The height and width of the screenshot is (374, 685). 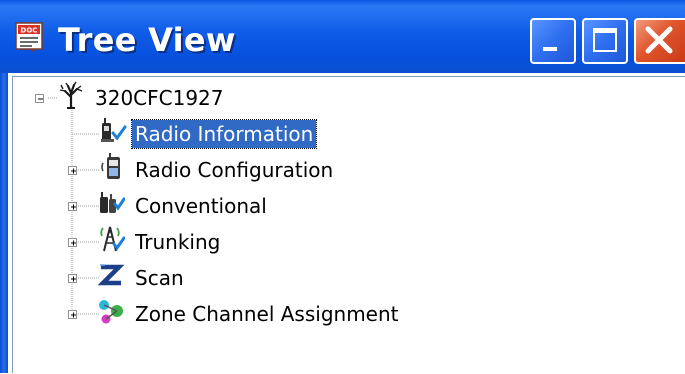 What do you see at coordinates (553, 41) in the screenshot?
I see `minimize-button` at bounding box center [553, 41].